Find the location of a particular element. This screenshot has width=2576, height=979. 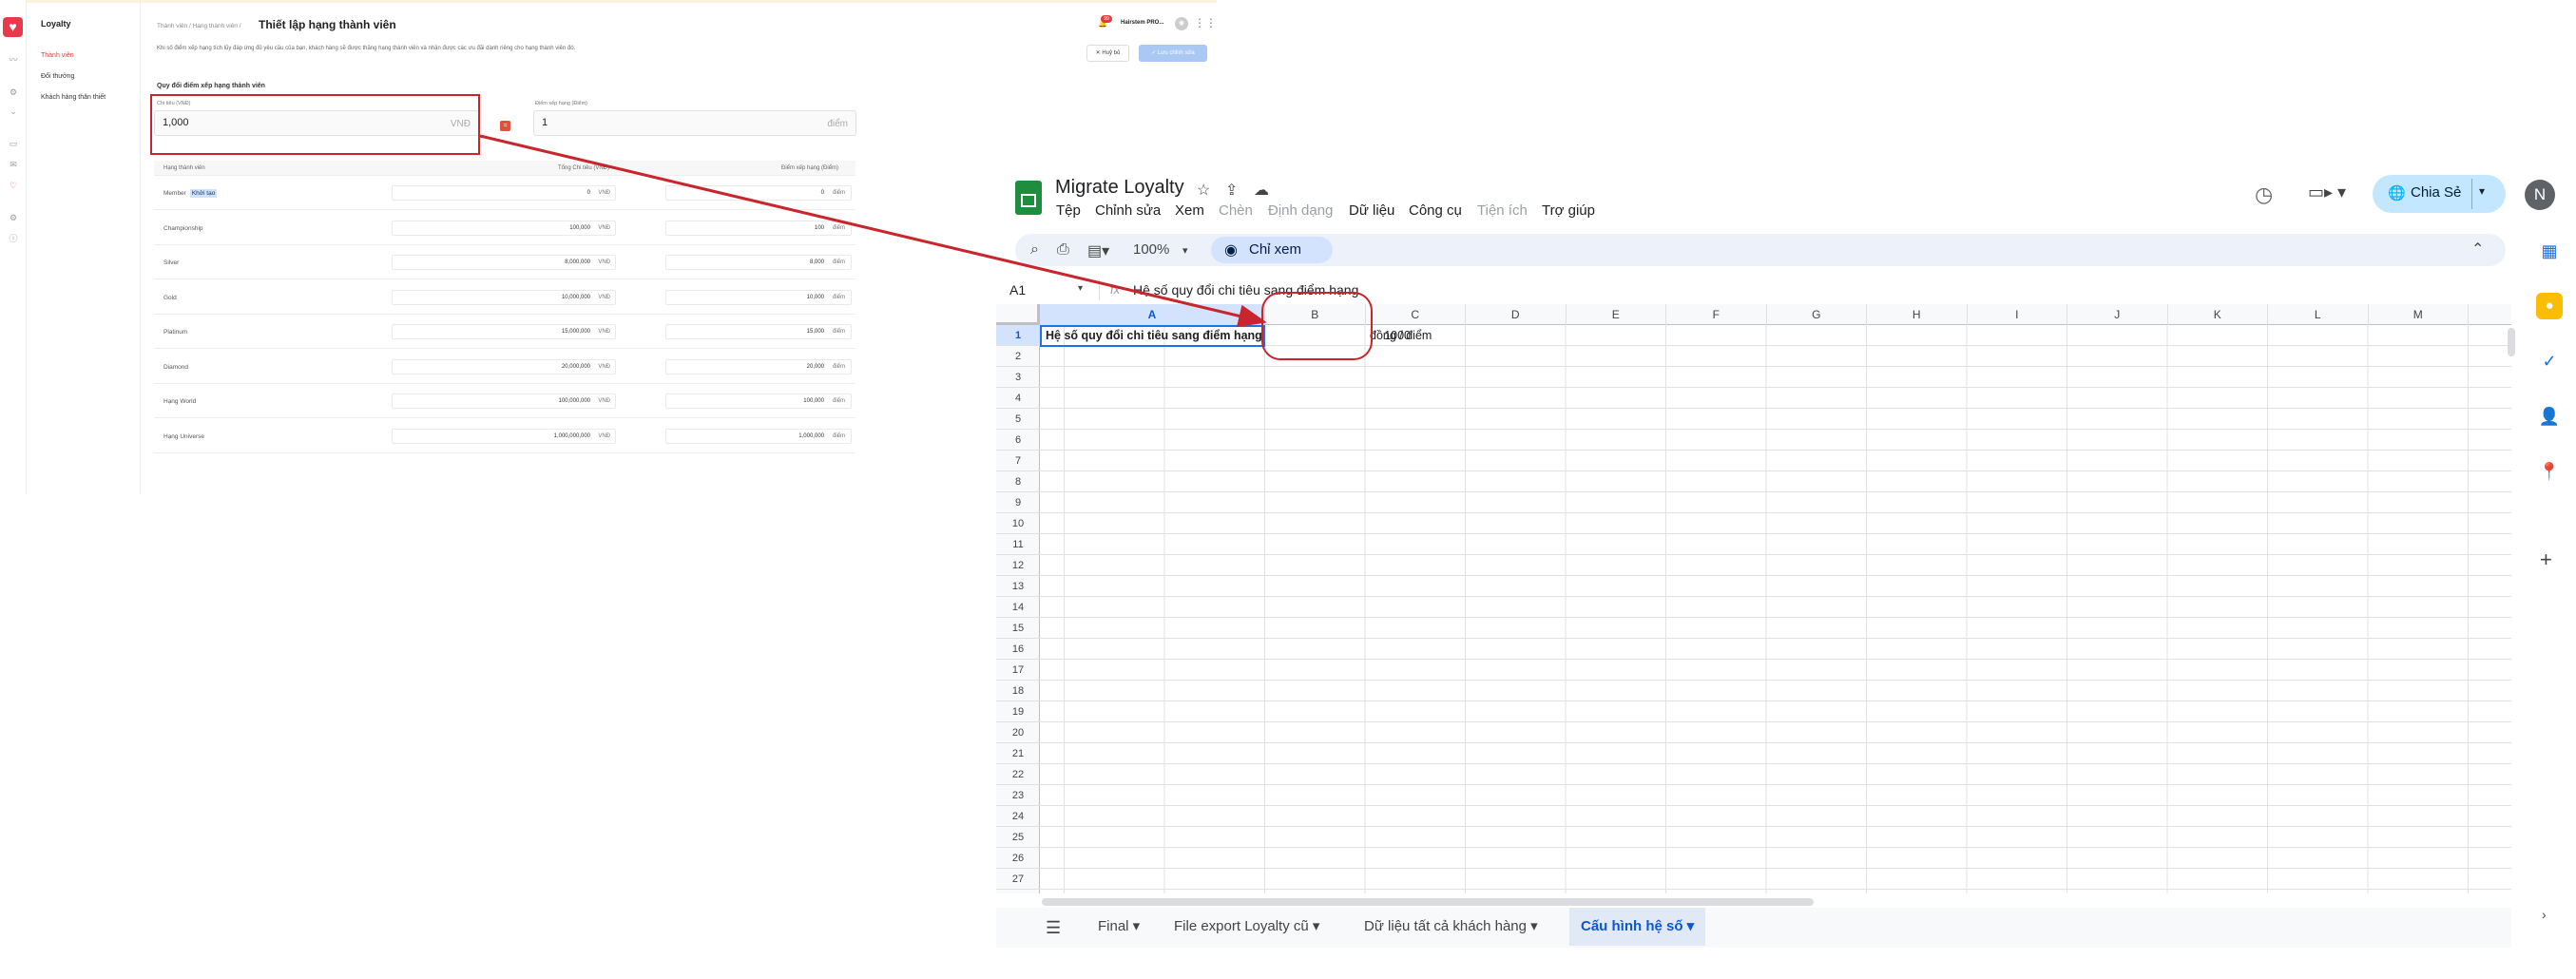

annotation-arrow is located at coordinates (873, 231).